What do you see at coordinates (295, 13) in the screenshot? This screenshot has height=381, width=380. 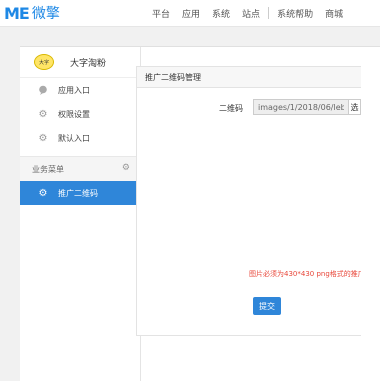 I see `nav-help: 系统帮助` at bounding box center [295, 13].